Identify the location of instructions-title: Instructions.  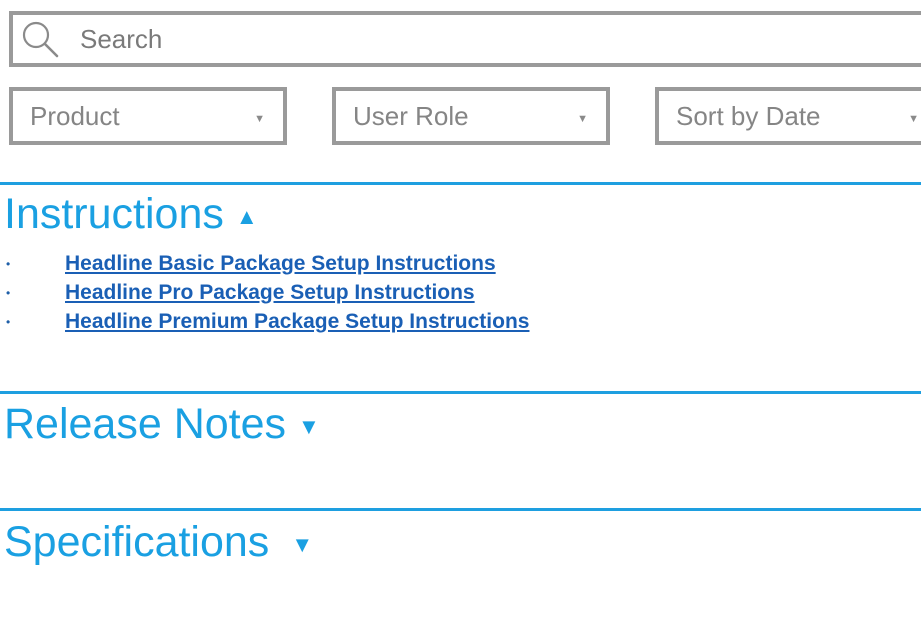
(114, 214).